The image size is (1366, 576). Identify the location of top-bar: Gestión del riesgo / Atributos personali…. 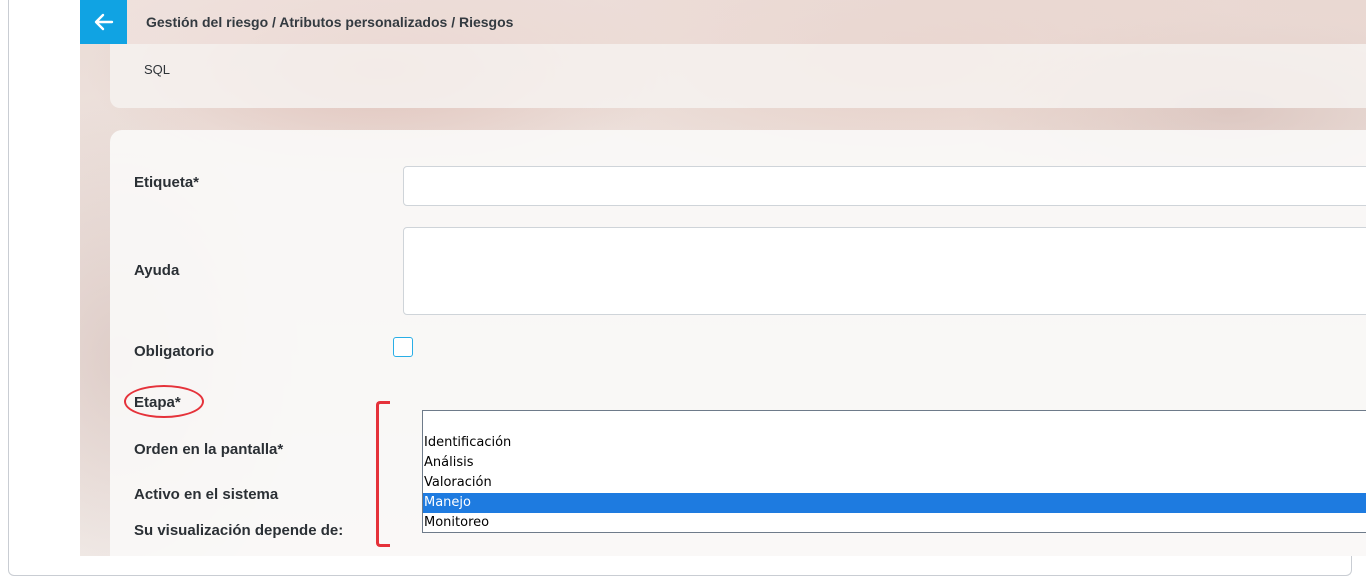
(723, 22).